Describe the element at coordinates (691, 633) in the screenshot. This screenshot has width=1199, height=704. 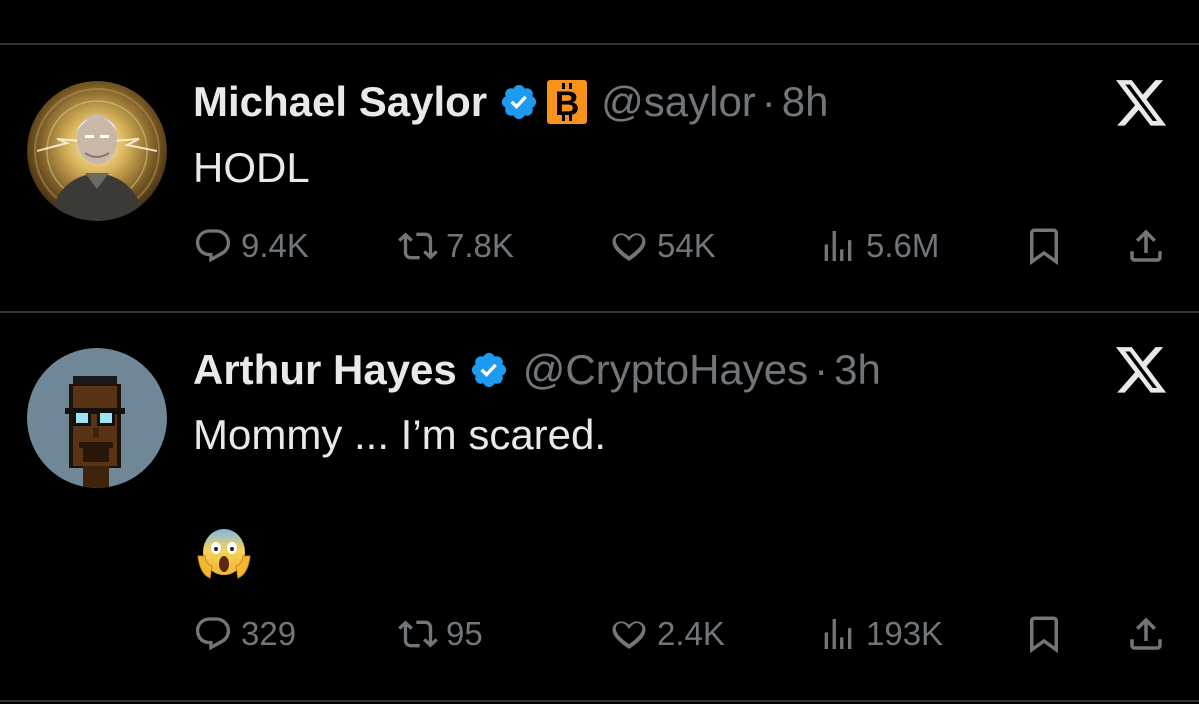
I see `like-count: 2.4K` at that location.